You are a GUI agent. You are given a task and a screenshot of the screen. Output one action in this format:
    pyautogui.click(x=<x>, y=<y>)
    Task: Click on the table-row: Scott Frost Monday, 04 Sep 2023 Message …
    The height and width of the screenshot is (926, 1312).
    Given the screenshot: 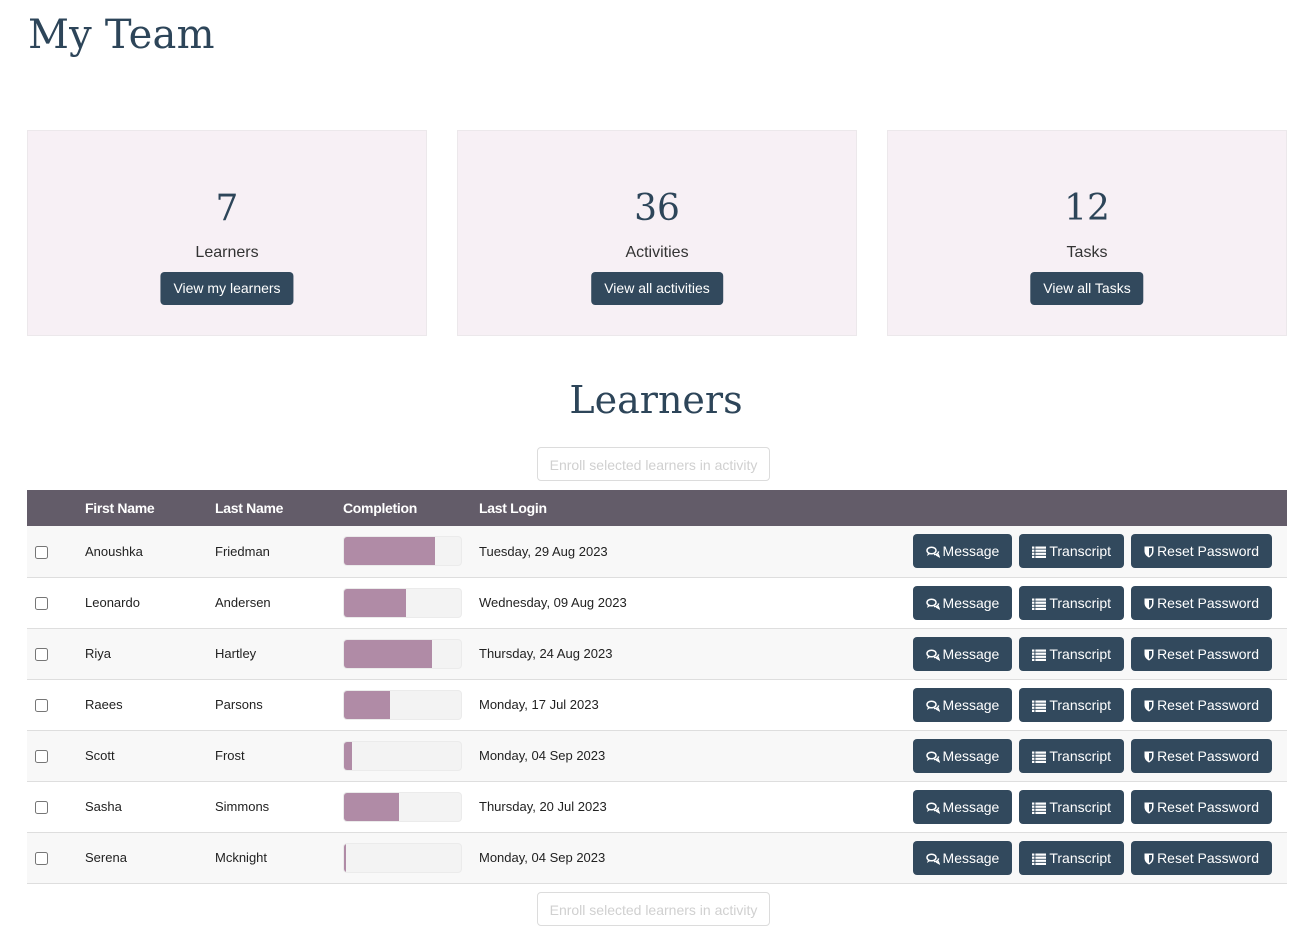 What is the action you would take?
    pyautogui.click(x=657, y=755)
    